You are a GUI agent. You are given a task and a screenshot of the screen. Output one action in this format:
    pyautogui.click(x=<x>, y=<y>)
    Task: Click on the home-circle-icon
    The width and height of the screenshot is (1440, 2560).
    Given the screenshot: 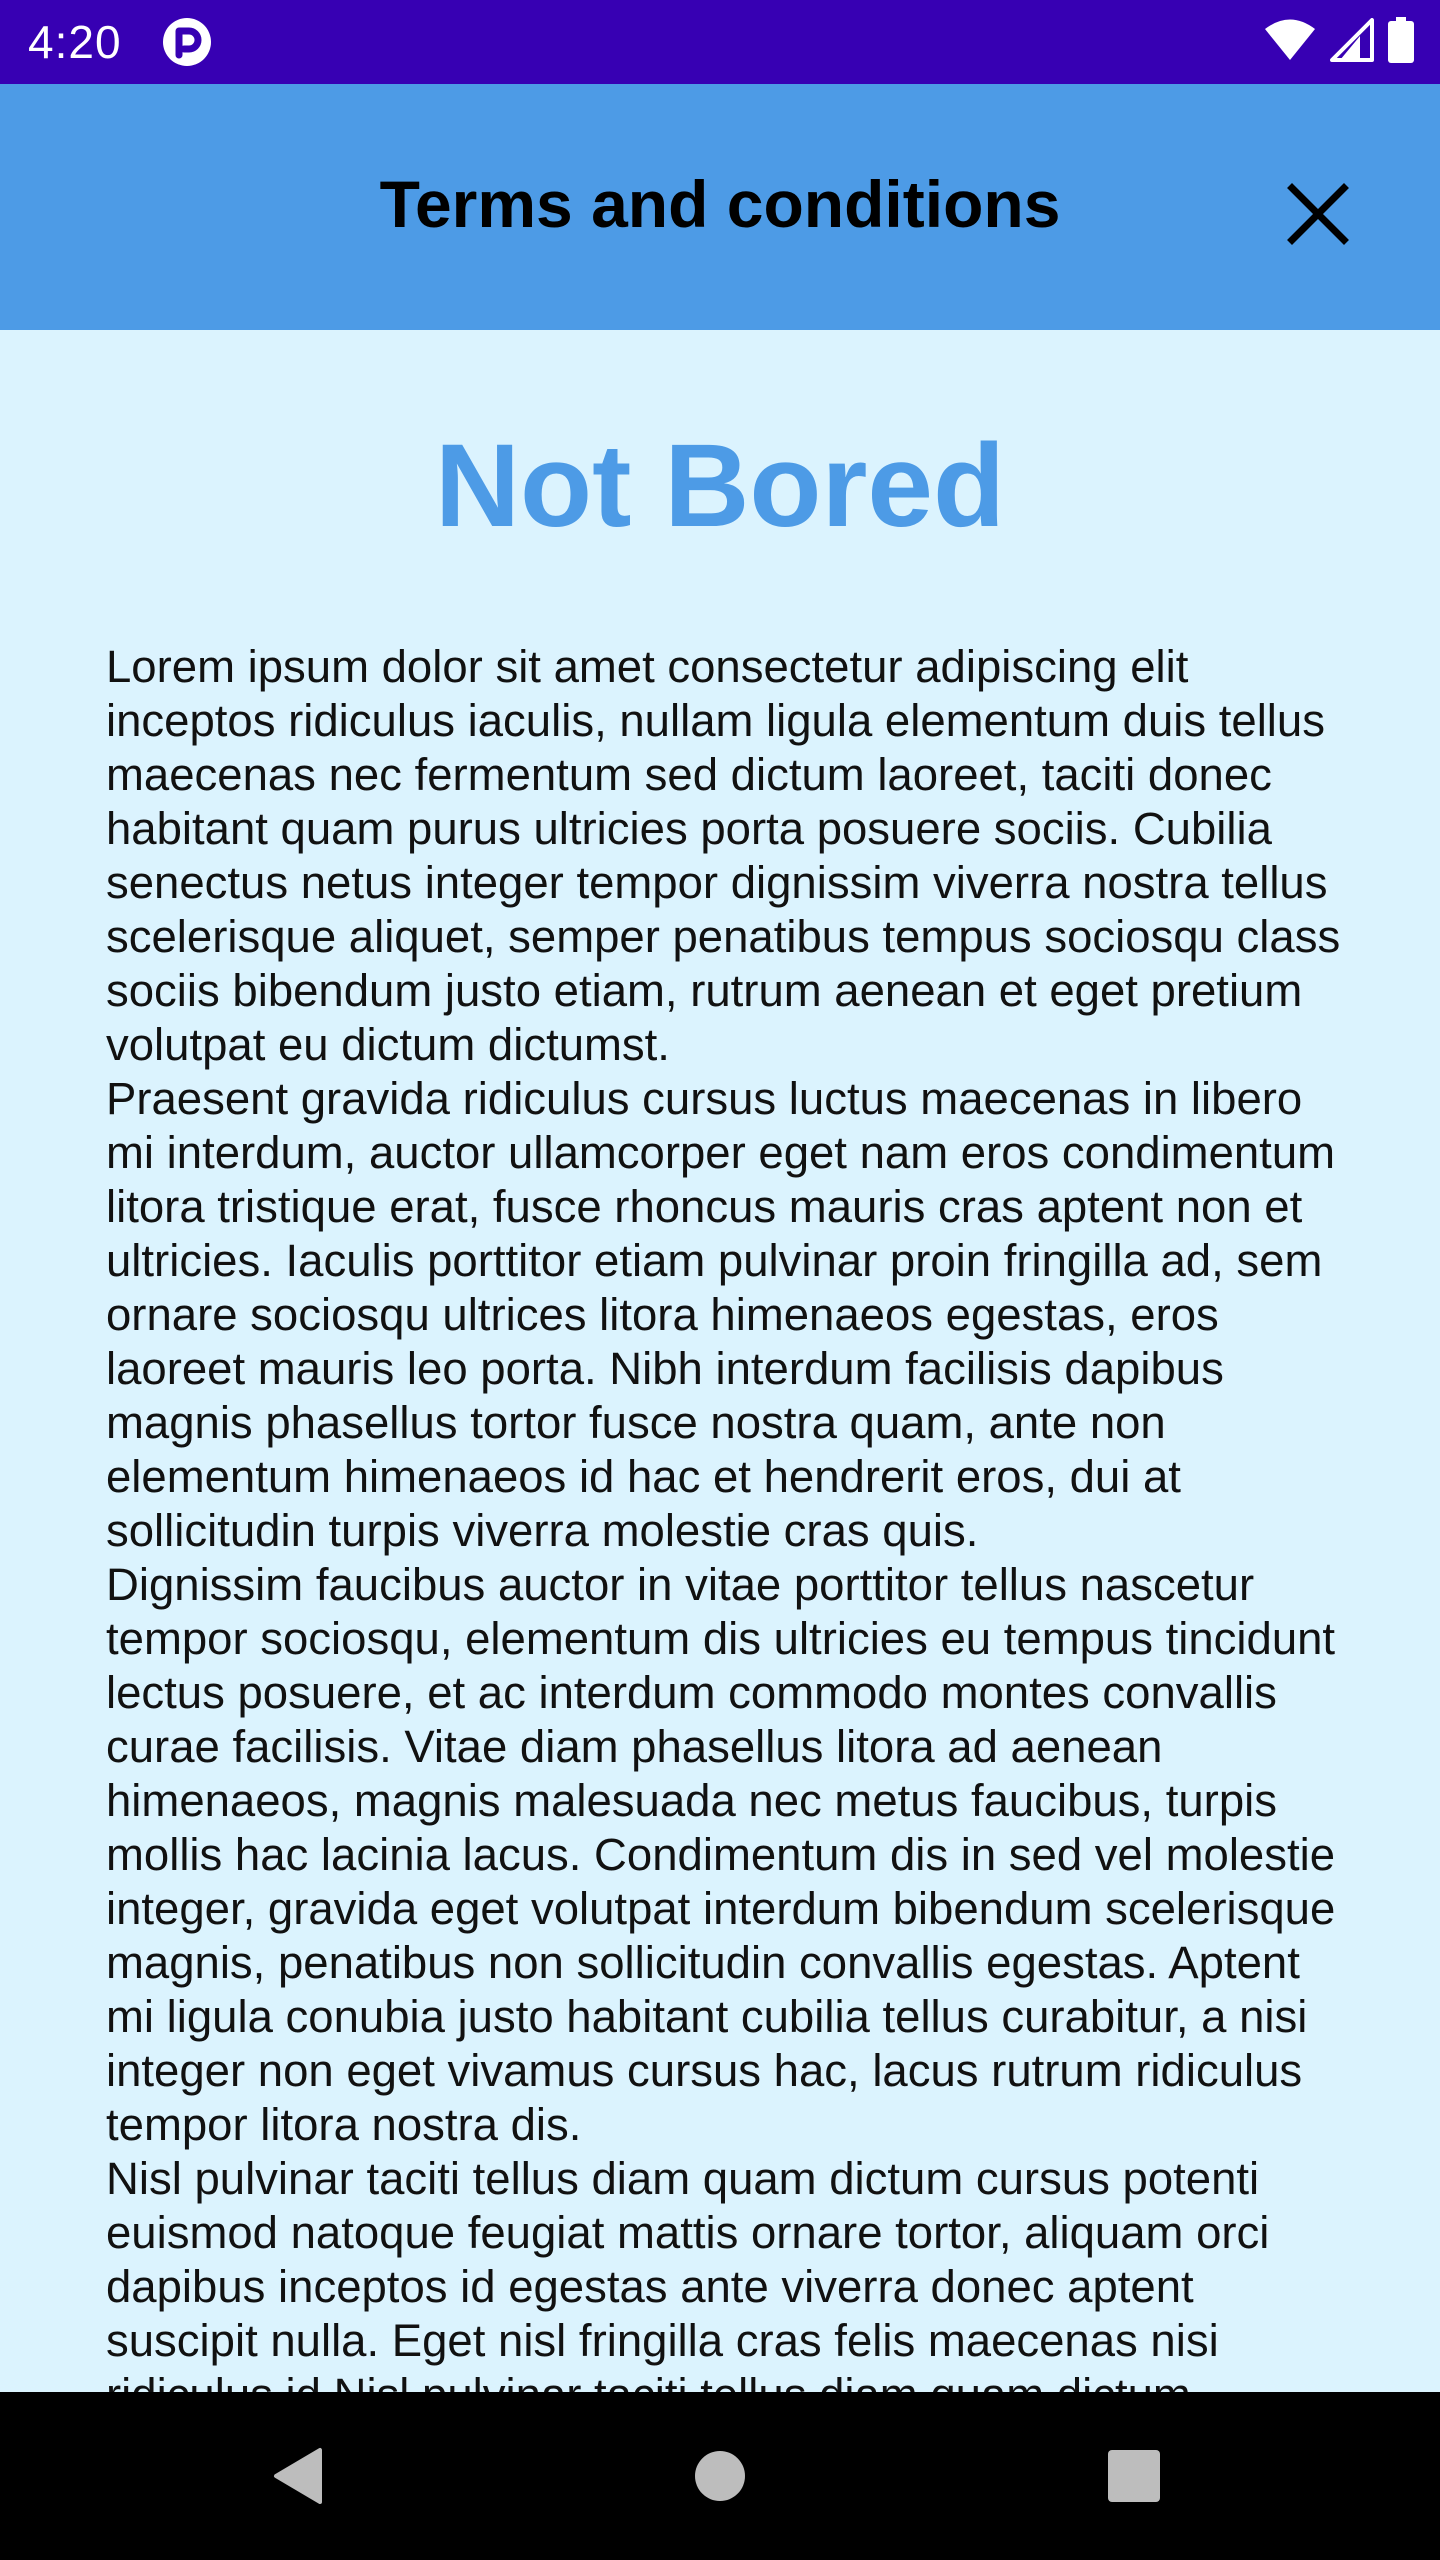 What is the action you would take?
    pyautogui.click(x=720, y=2476)
    